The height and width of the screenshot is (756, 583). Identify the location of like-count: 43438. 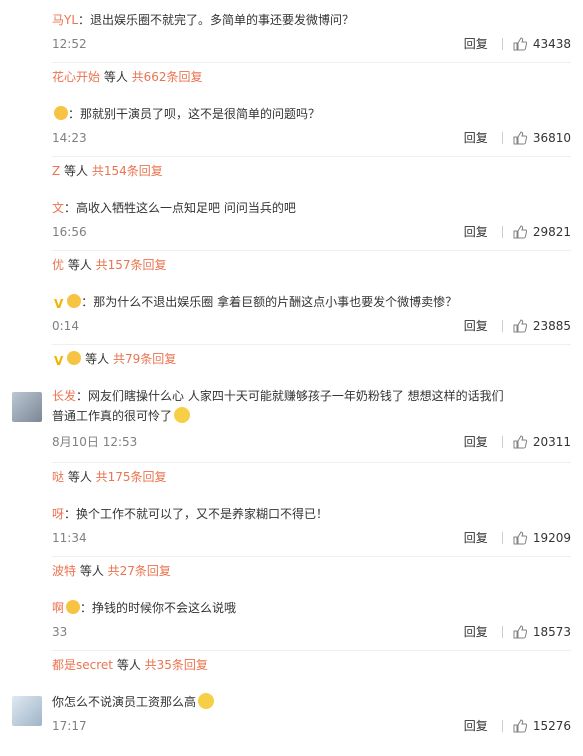
(551, 44).